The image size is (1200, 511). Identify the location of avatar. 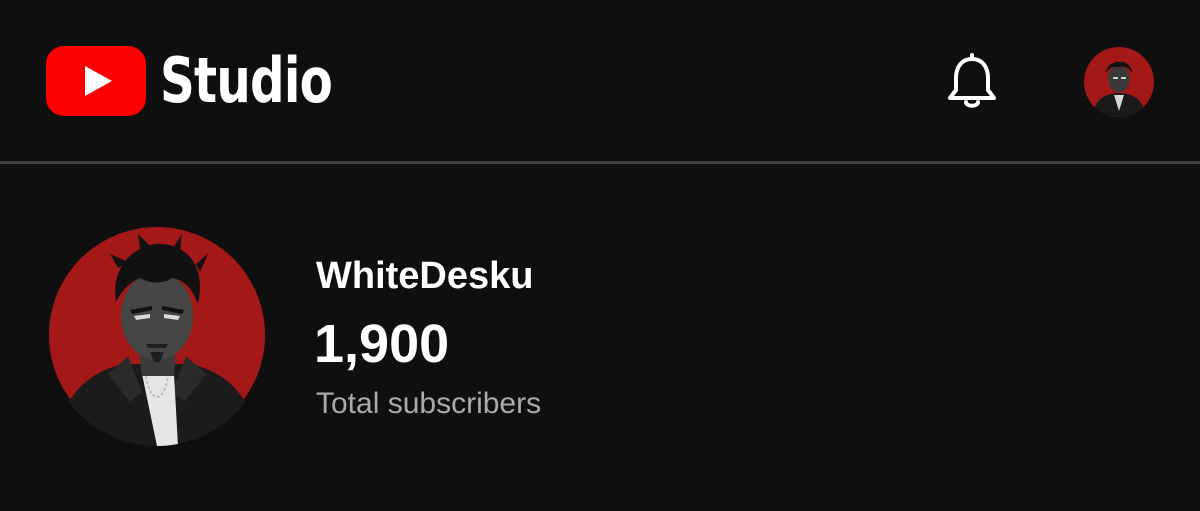
(1119, 82).